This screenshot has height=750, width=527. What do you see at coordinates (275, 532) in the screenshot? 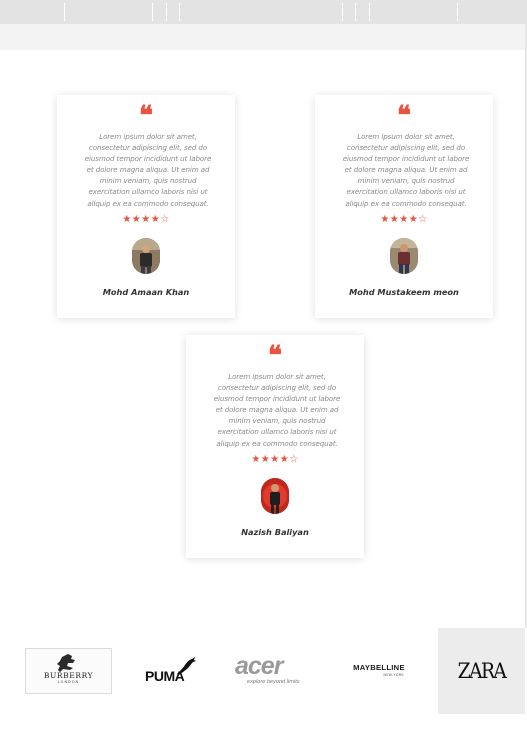
I see `reviewer-name: Nazish Baliyan` at bounding box center [275, 532].